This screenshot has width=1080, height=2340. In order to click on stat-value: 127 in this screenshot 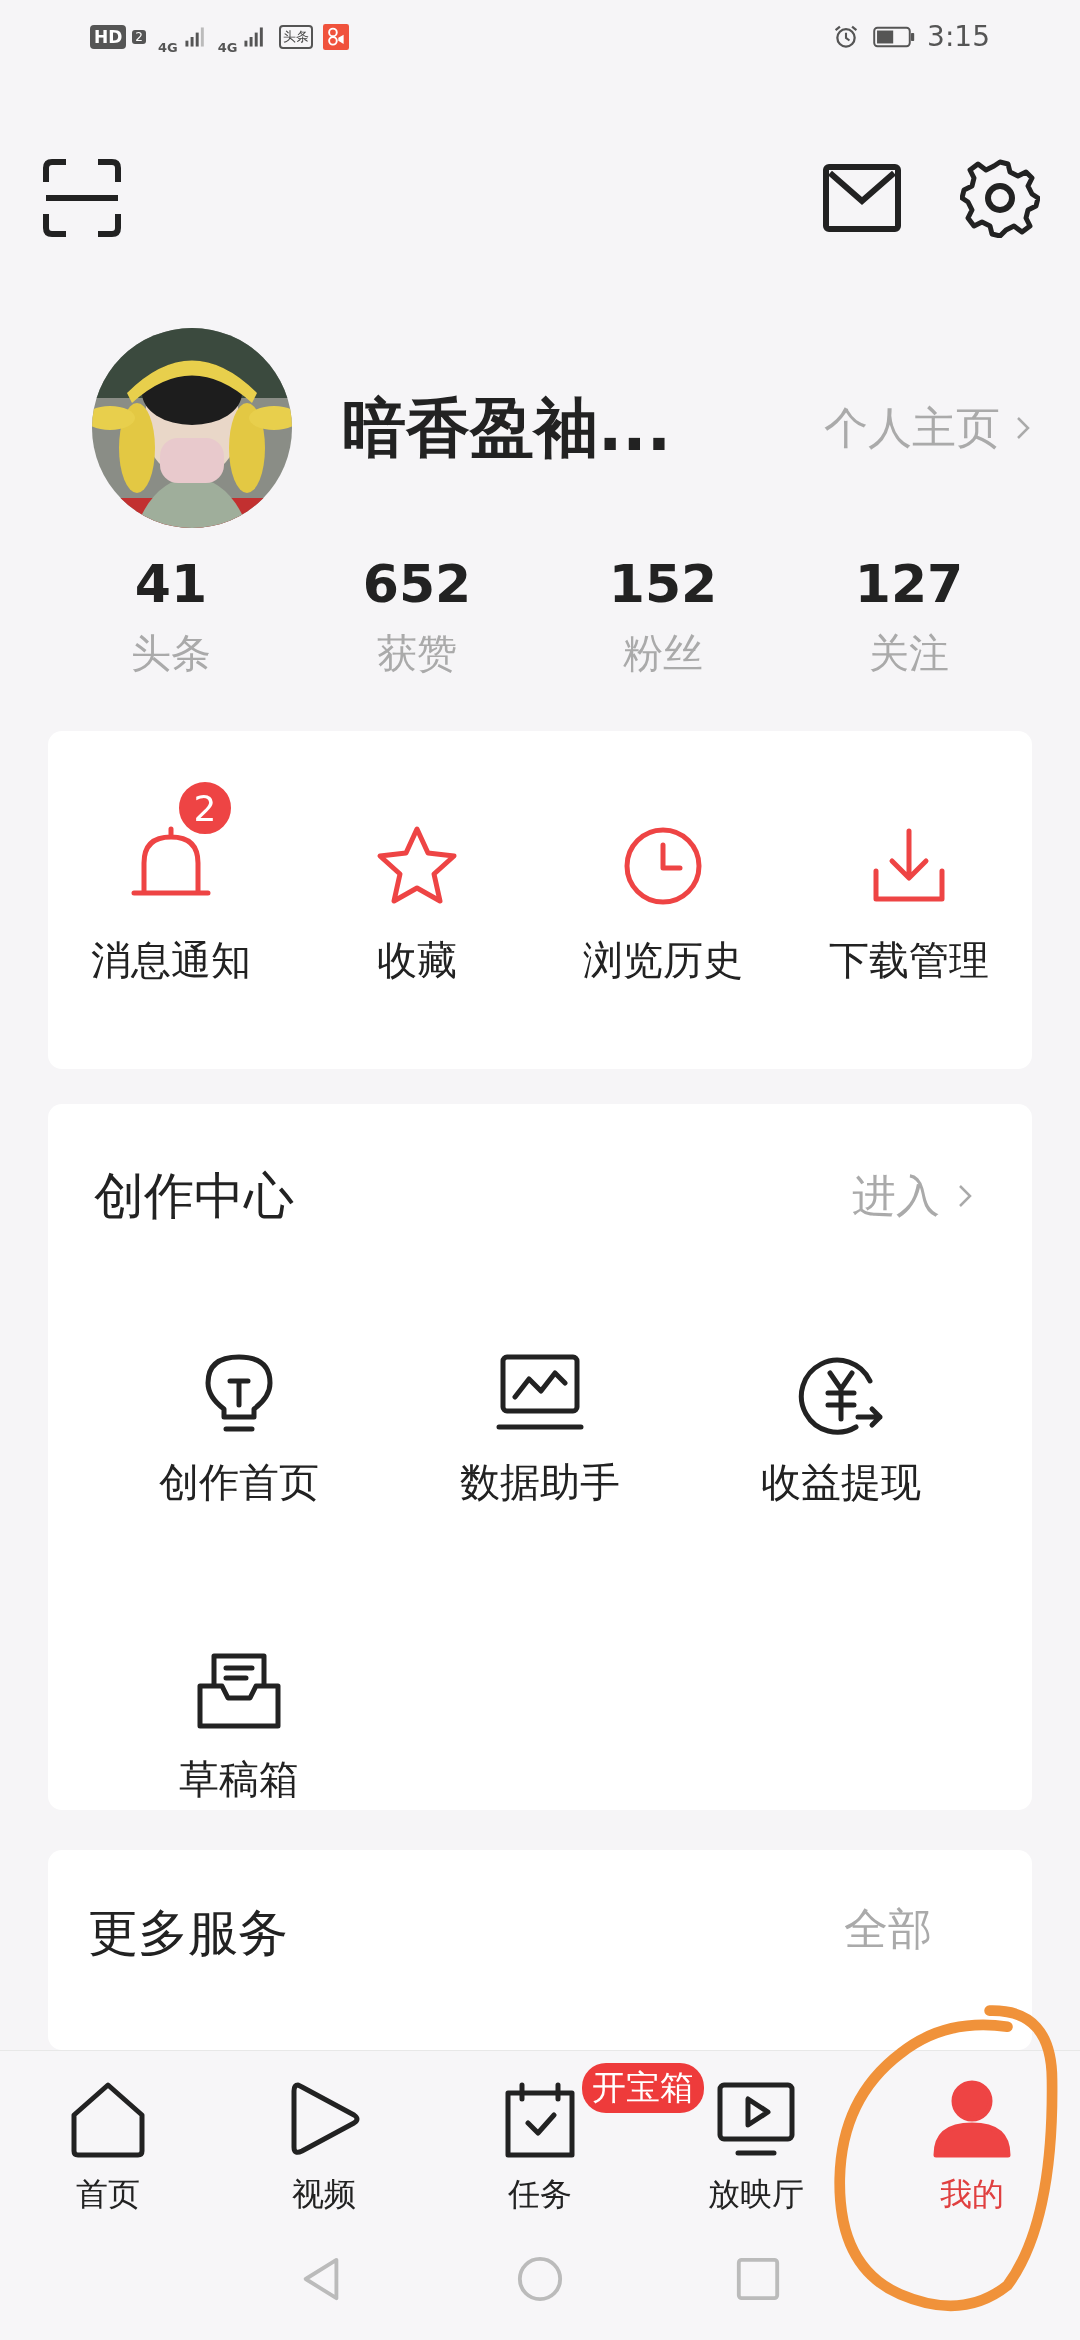, I will do `click(909, 584)`.